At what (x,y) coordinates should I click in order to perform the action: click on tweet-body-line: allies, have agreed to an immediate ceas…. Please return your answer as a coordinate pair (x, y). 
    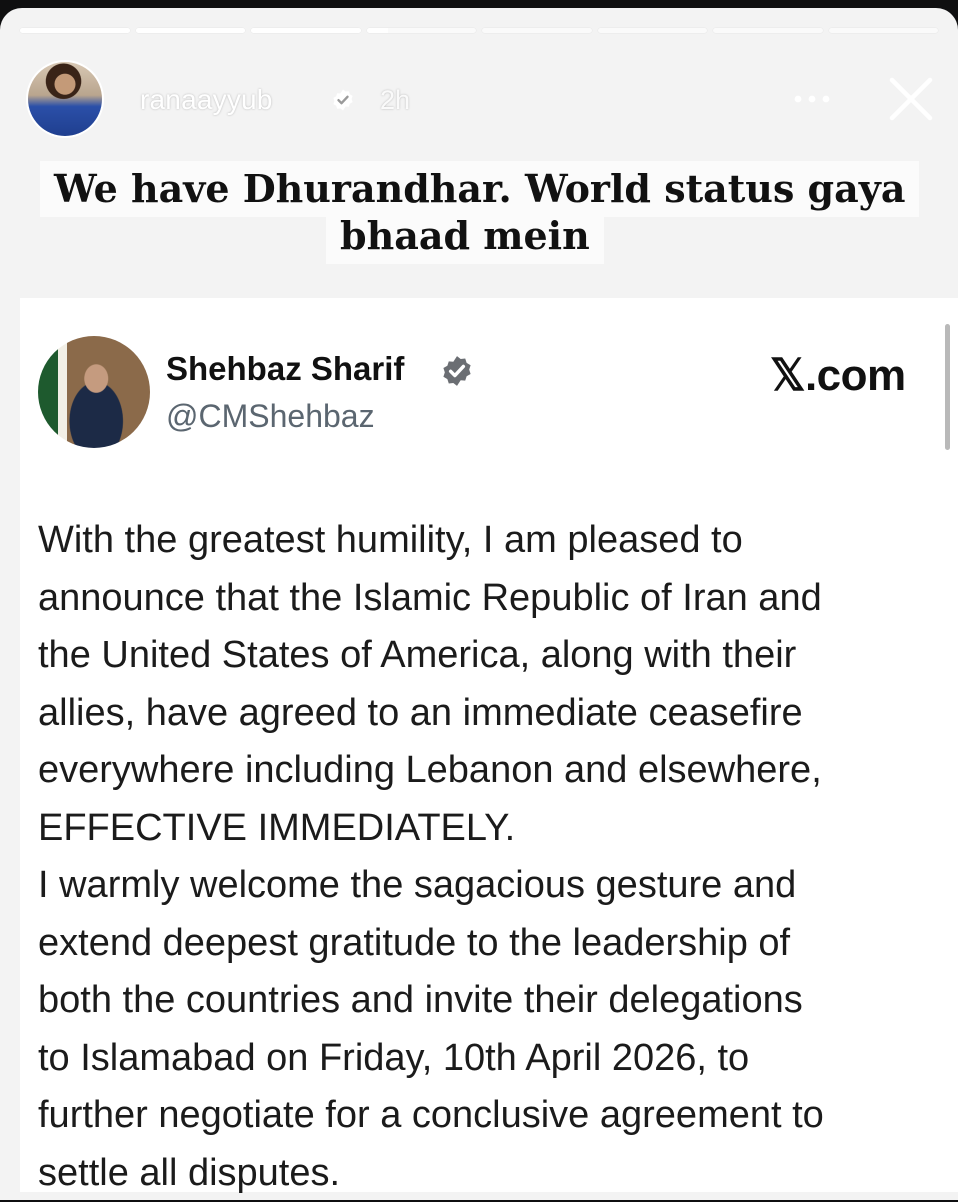
    Looking at the image, I should click on (488, 714).